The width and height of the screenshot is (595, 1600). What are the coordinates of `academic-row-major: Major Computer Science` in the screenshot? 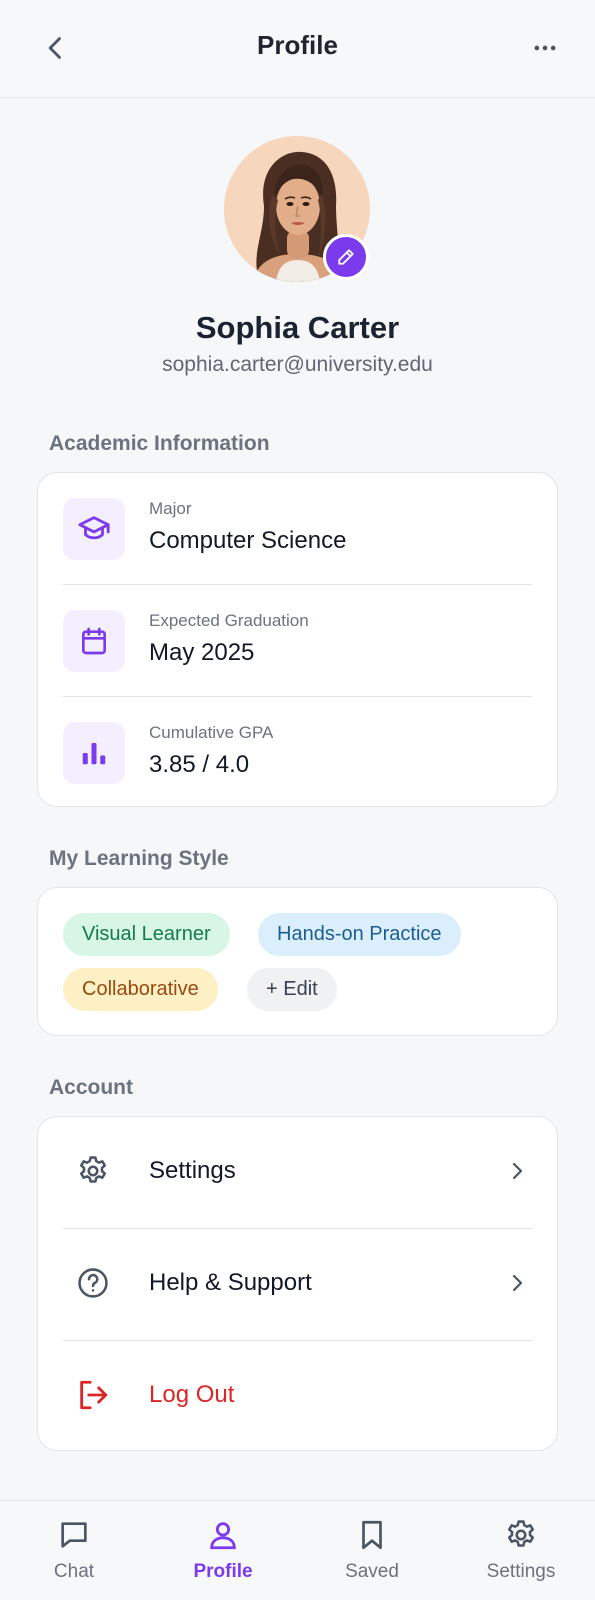 It's located at (298, 528).